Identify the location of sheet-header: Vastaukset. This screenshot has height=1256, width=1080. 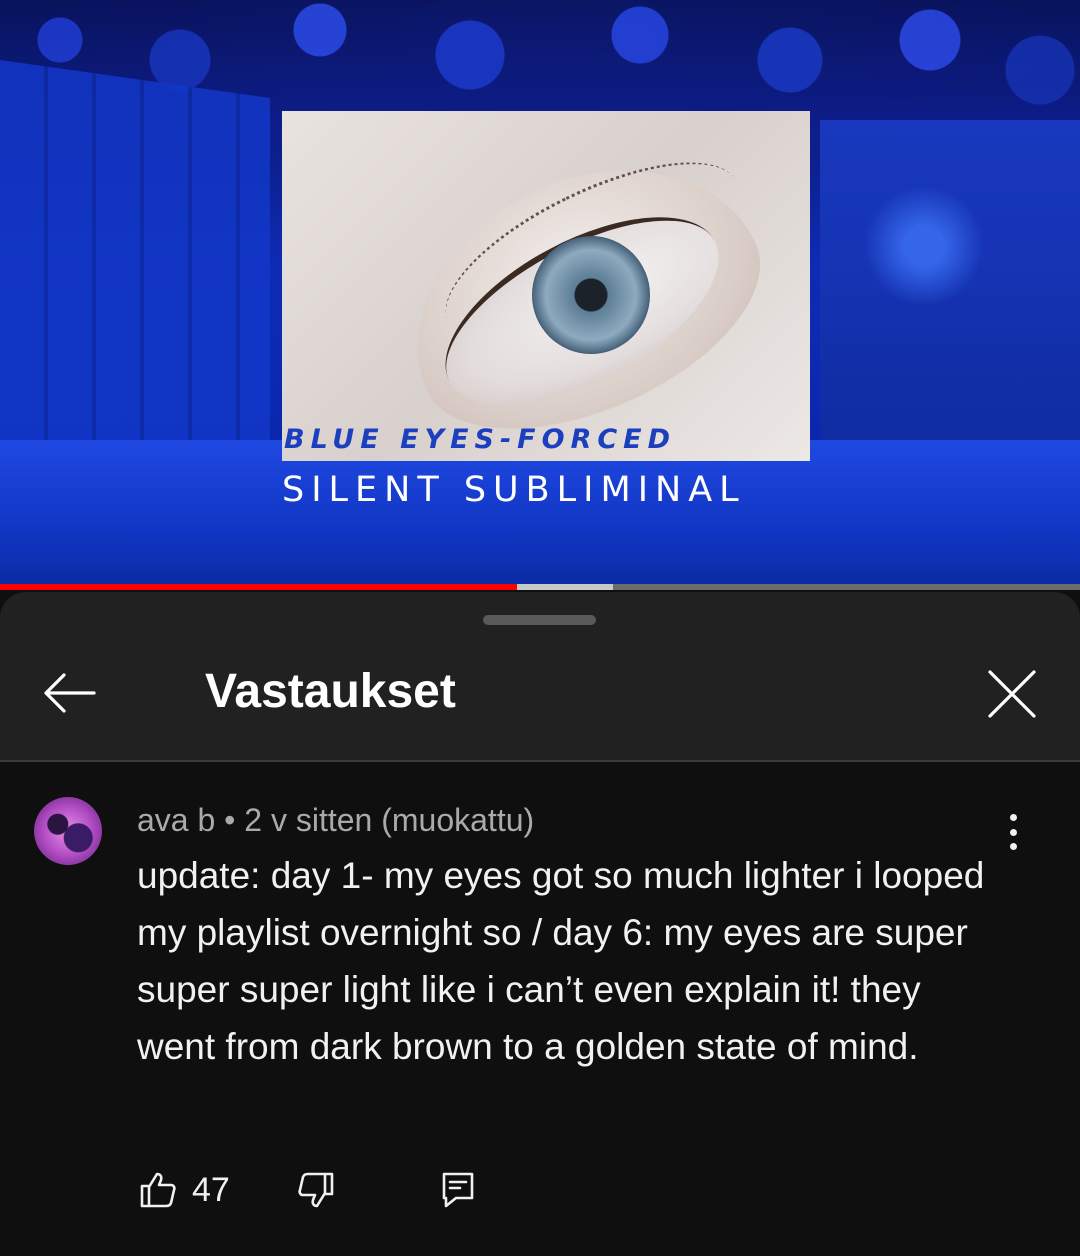
(540, 677).